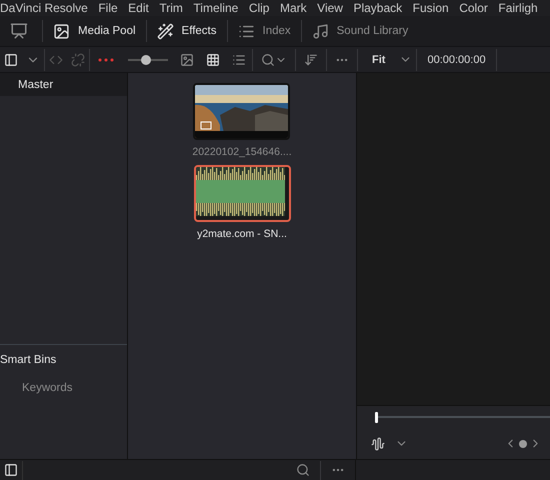  I want to click on waveform-icon, so click(378, 443).